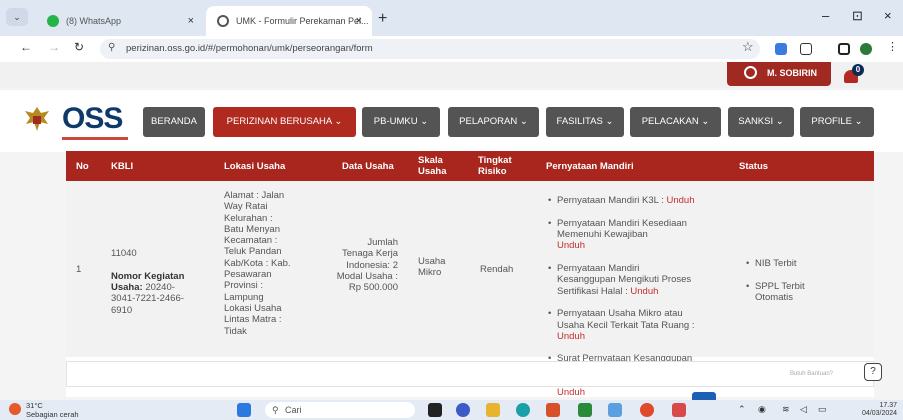 The width and height of the screenshot is (903, 420). Describe the element at coordinates (858, 70) in the screenshot. I see `notification-count: 0` at that location.